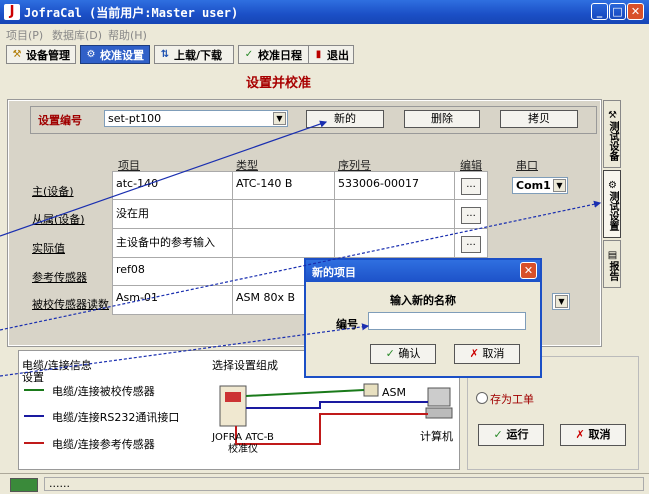 The height and width of the screenshot is (494, 649). I want to click on menu-database: 数据库(D), so click(77, 35).